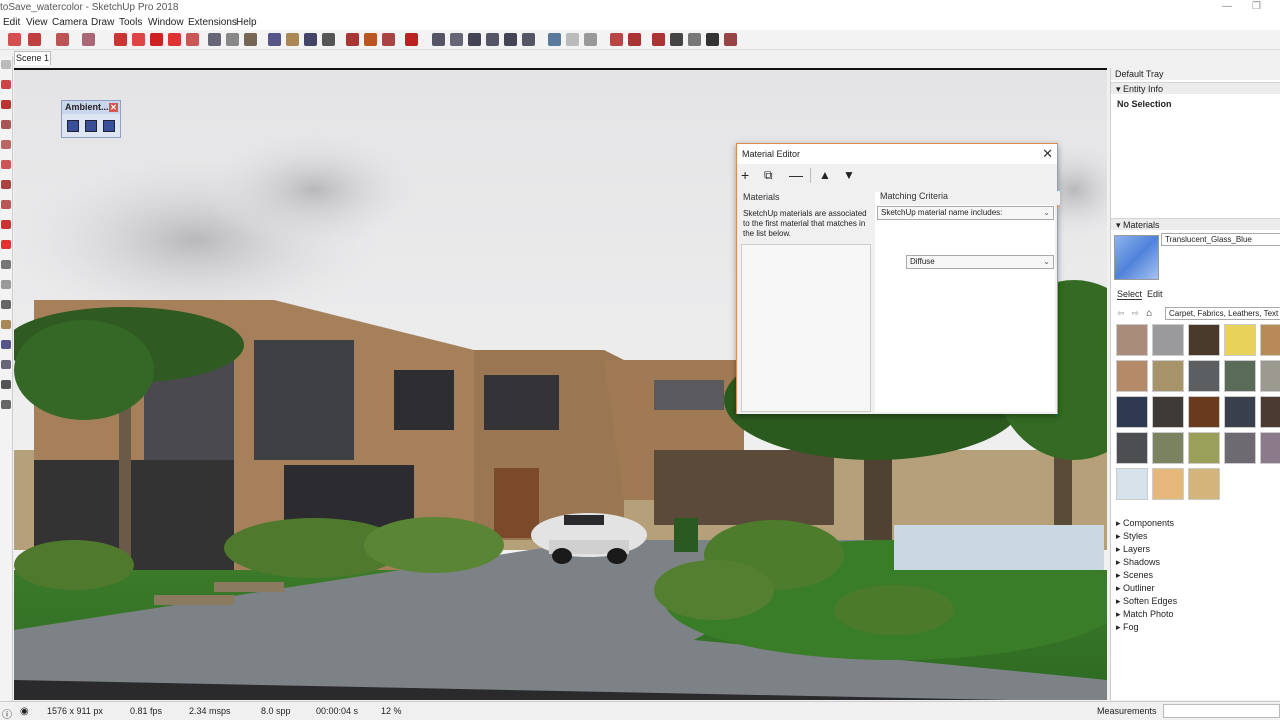 The width and height of the screenshot is (1280, 720). I want to click on orbit-tool-icon, so click(6, 344).